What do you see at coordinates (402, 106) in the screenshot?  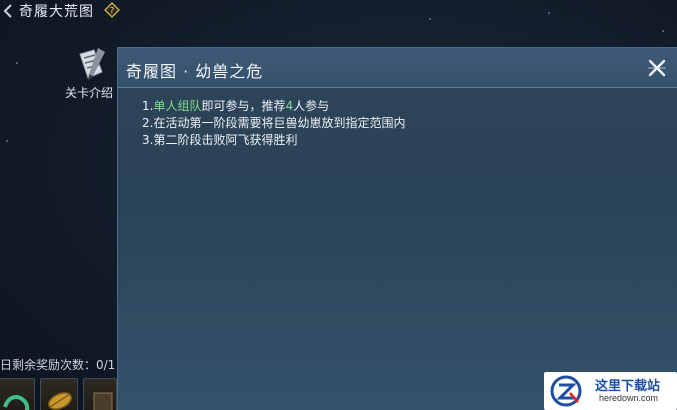 I see `rule-item: 1.单人组队即可参与，推荐4人参与` at bounding box center [402, 106].